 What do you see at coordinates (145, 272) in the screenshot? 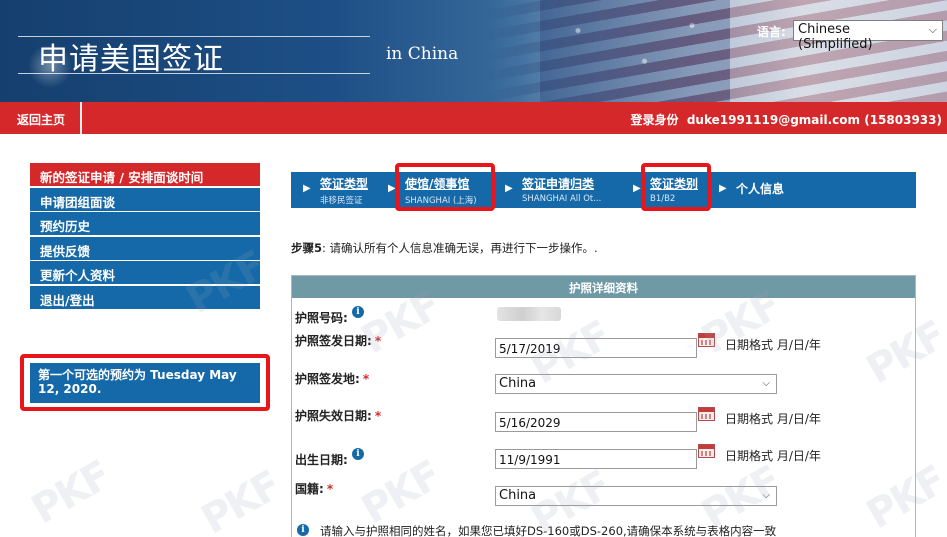
I see `sidebar-item-update-profile: 更新个人资料` at bounding box center [145, 272].